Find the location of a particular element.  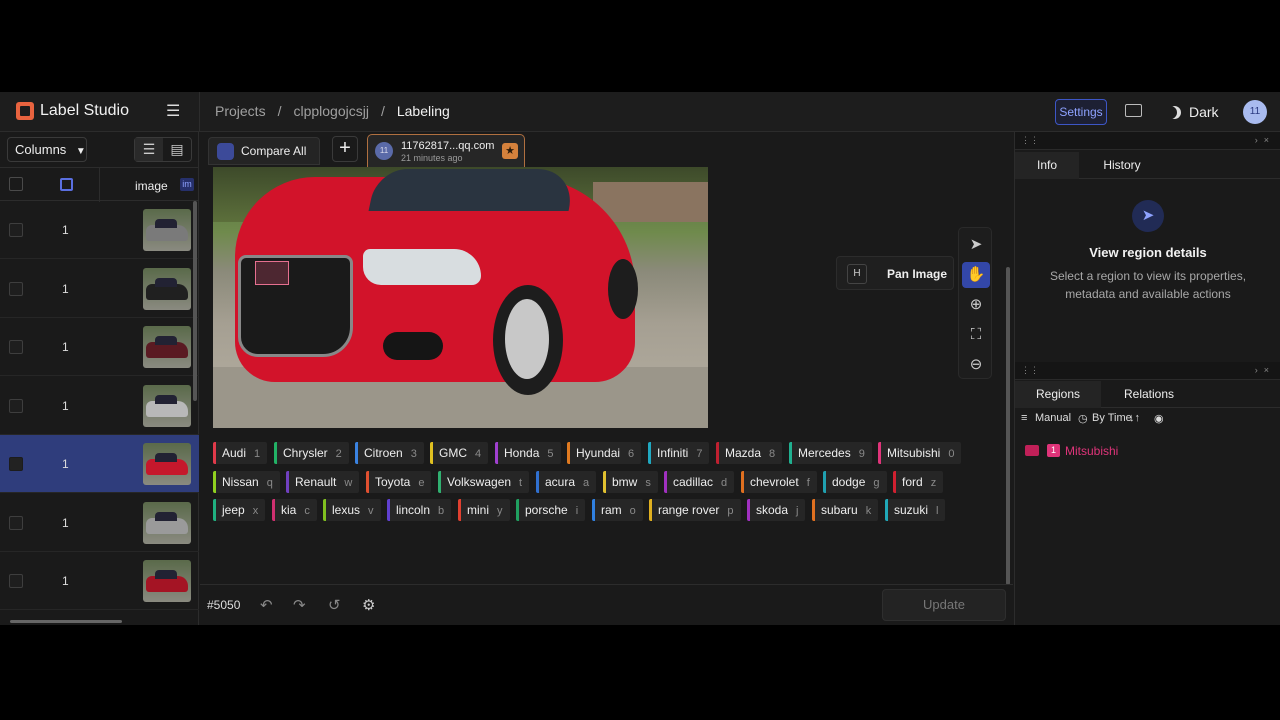

list-view-icon: ☰ is located at coordinates (149, 149).